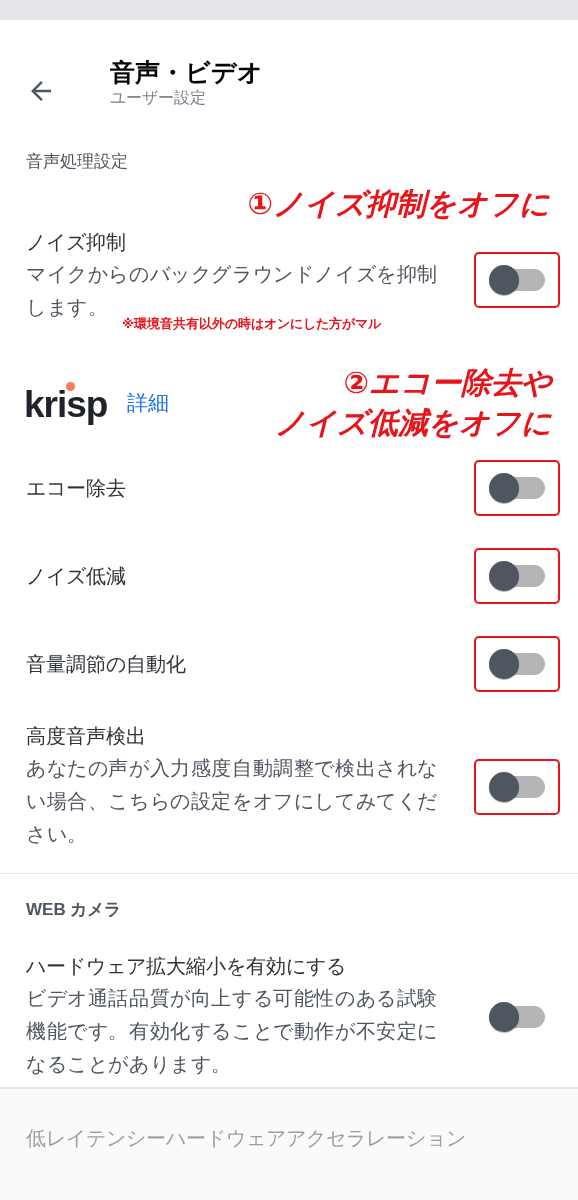 The image size is (578, 1200). Describe the element at coordinates (74, 910) in the screenshot. I see `section-heading: WEB カメラ` at that location.